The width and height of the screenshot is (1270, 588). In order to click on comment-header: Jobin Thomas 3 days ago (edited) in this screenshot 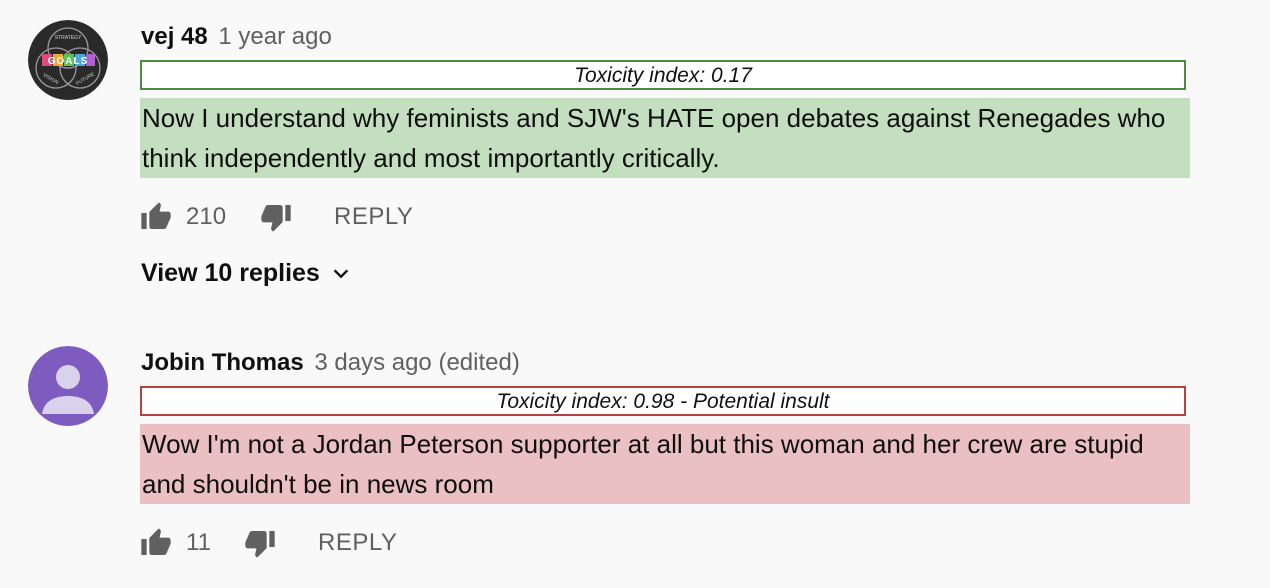, I will do `click(330, 363)`.